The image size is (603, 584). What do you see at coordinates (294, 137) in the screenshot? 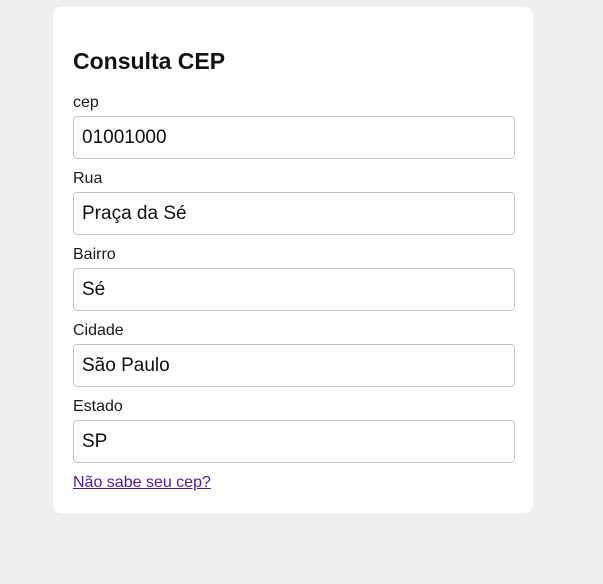
I see `cep-input` at bounding box center [294, 137].